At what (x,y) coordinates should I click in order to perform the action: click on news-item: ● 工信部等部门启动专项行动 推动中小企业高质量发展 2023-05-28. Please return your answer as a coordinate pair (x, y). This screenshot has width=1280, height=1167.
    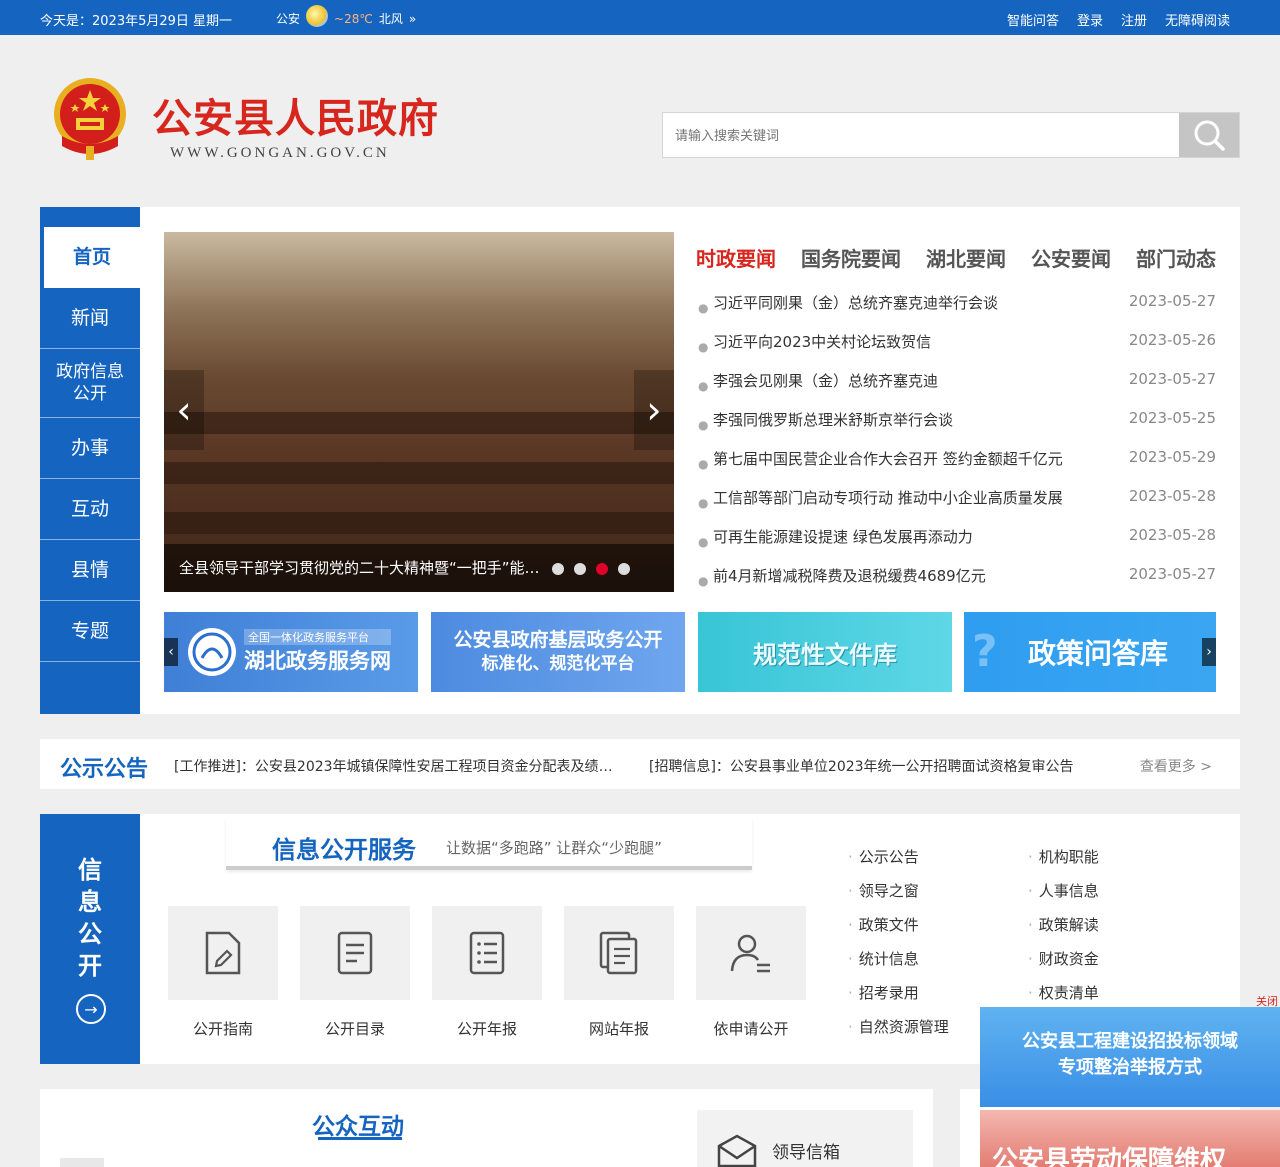
    Looking at the image, I should click on (956, 506).